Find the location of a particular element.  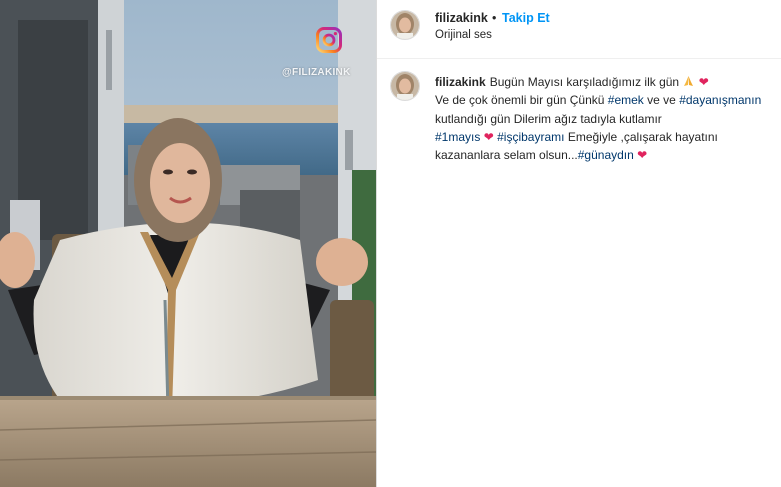

avatar is located at coordinates (405, 25).